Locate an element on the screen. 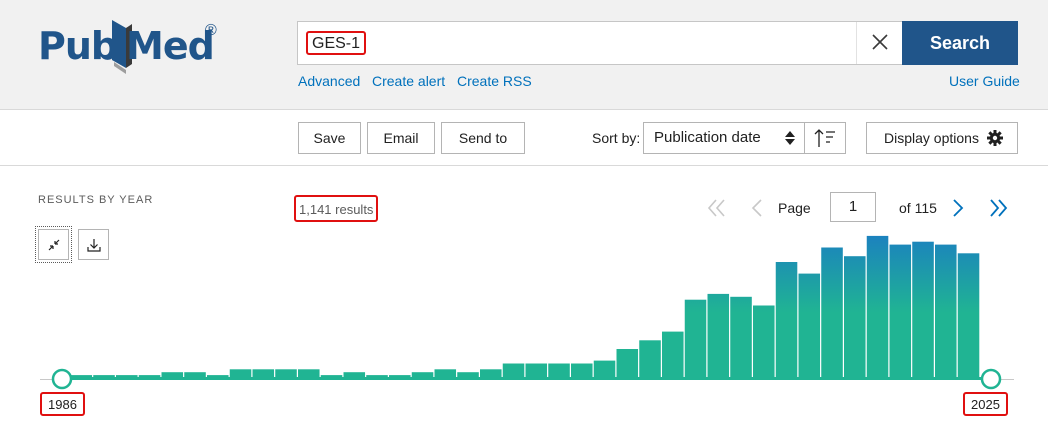 This screenshot has height=424, width=1048. pubmed-logo: Pub Med ® is located at coordinates (130, 48).